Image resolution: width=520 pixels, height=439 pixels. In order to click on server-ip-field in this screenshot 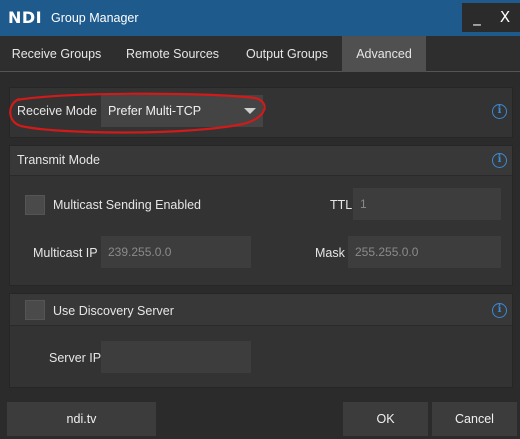, I will do `click(176, 357)`.